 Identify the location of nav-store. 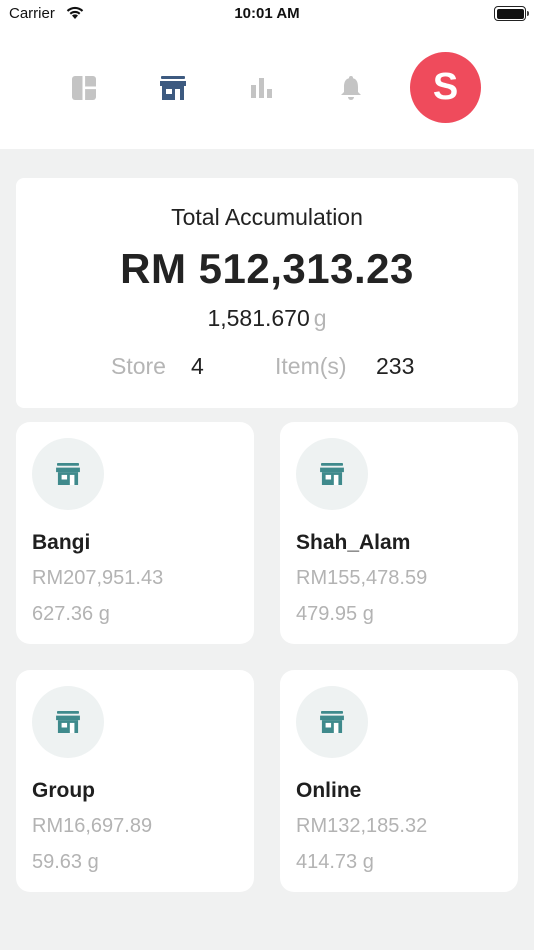
(173, 88).